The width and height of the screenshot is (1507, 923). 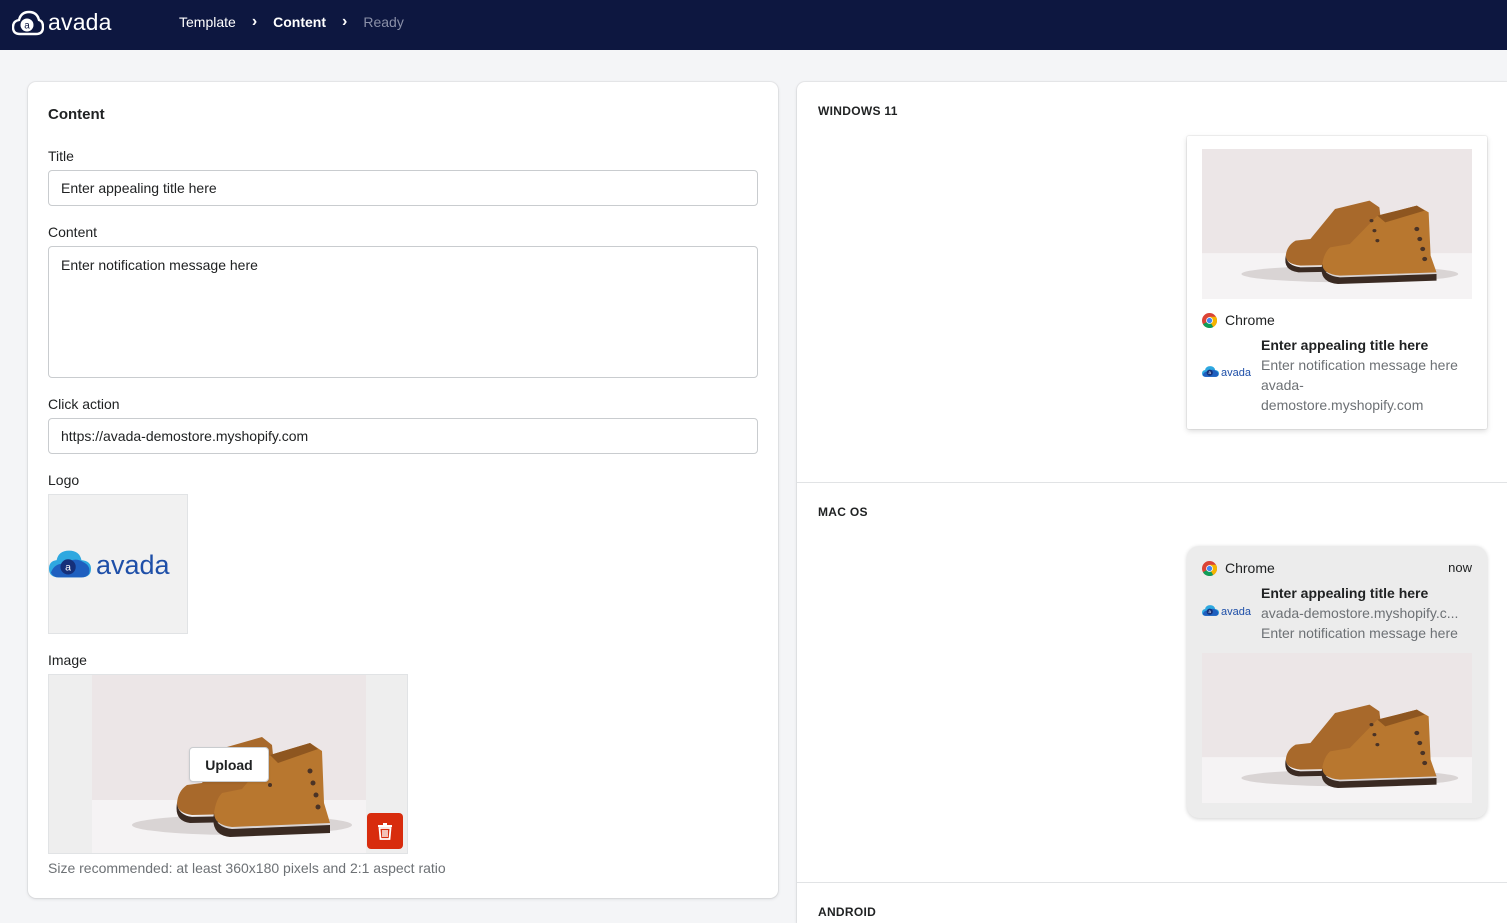 What do you see at coordinates (1250, 320) in the screenshot?
I see `windows-app-name: Chrome` at bounding box center [1250, 320].